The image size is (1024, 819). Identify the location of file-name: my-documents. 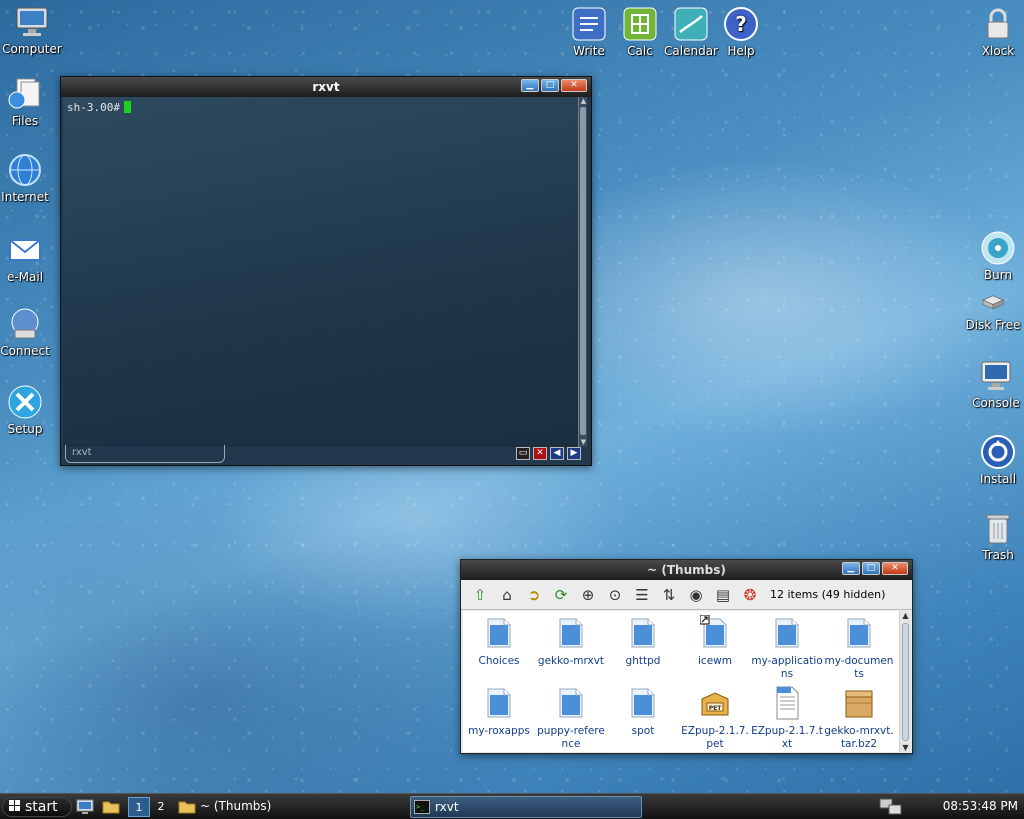
(859, 667).